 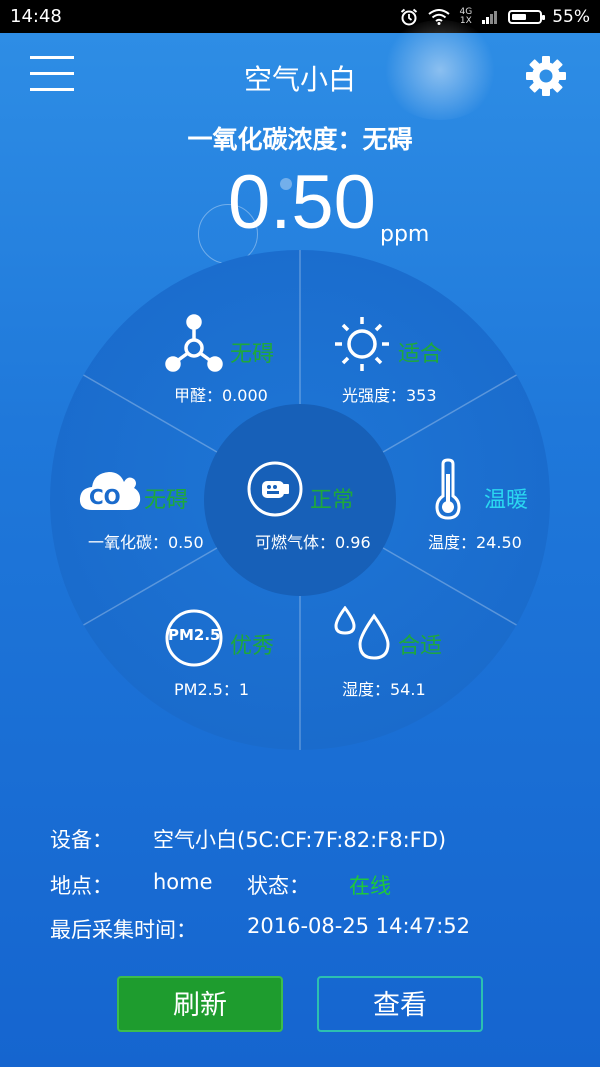 What do you see at coordinates (300, 840) in the screenshot?
I see `device-value: 空气小白(5C:CF:7F:82:F8:FD)` at bounding box center [300, 840].